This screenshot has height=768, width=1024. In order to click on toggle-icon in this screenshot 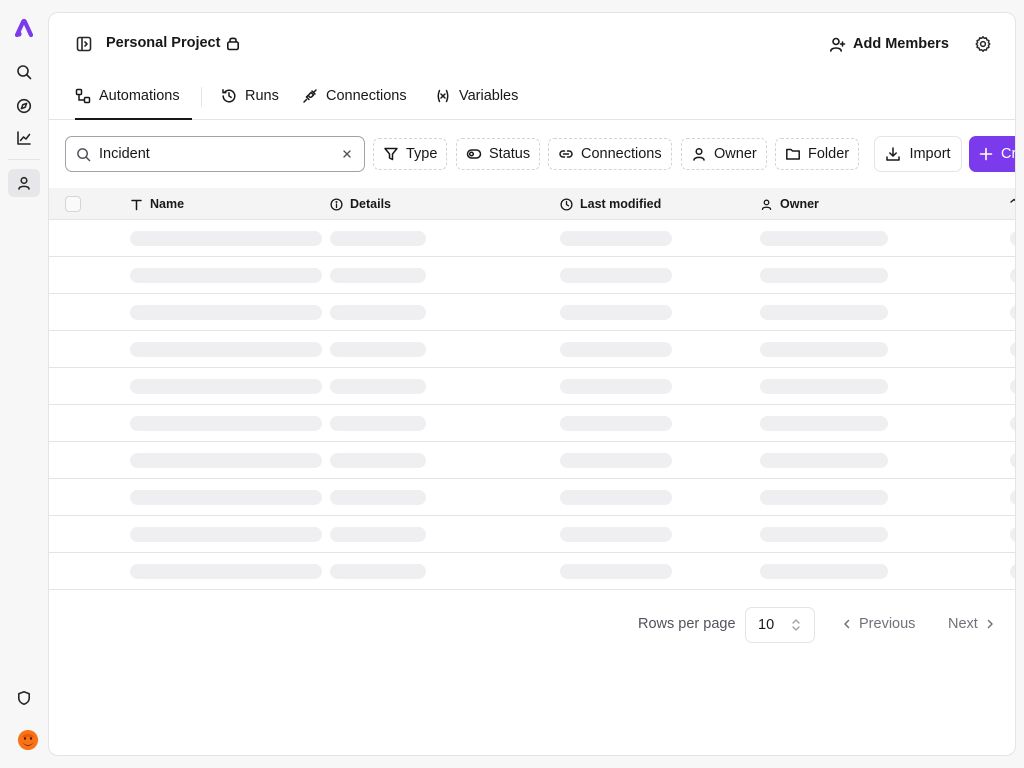, I will do `click(474, 154)`.